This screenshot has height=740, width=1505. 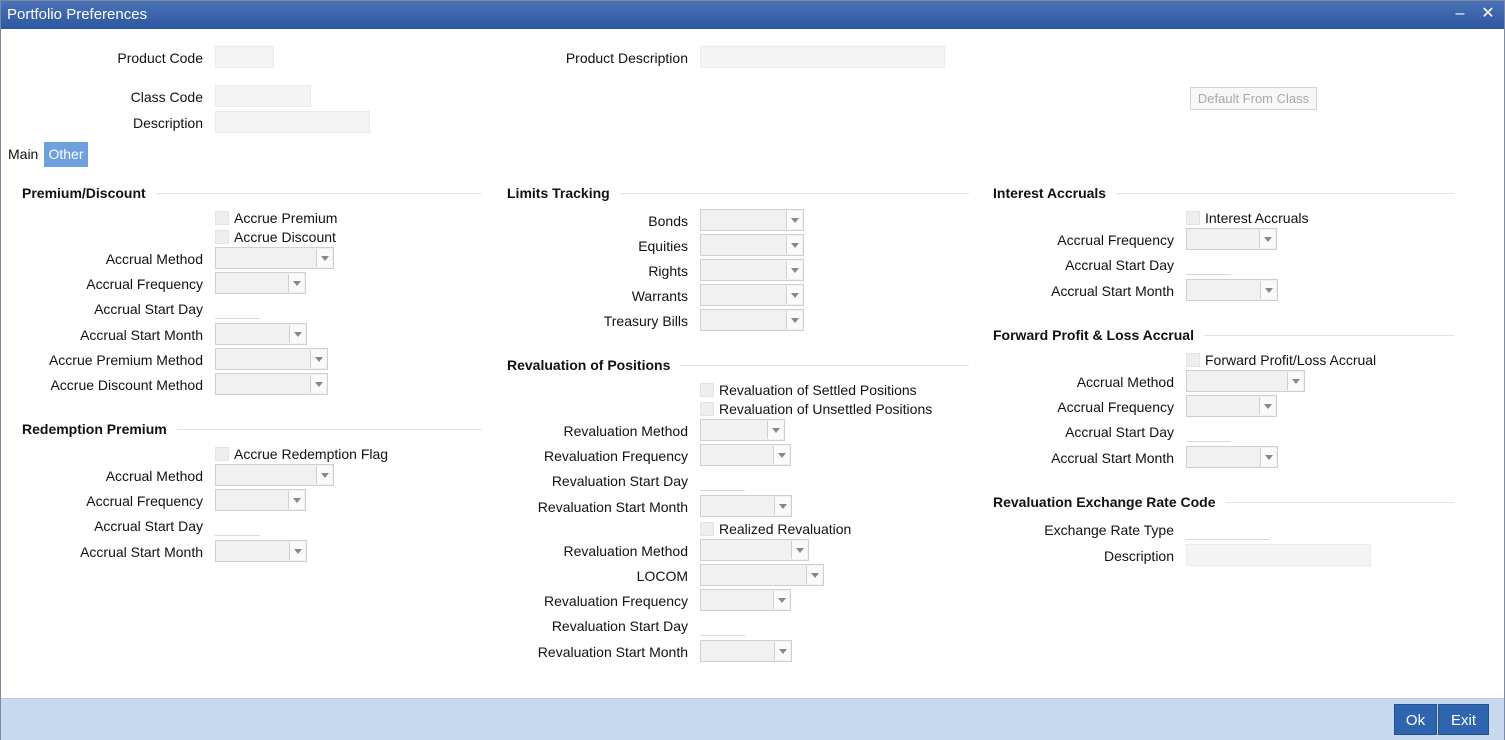 What do you see at coordinates (1227, 534) in the screenshot?
I see `exchange-rate-type-field` at bounding box center [1227, 534].